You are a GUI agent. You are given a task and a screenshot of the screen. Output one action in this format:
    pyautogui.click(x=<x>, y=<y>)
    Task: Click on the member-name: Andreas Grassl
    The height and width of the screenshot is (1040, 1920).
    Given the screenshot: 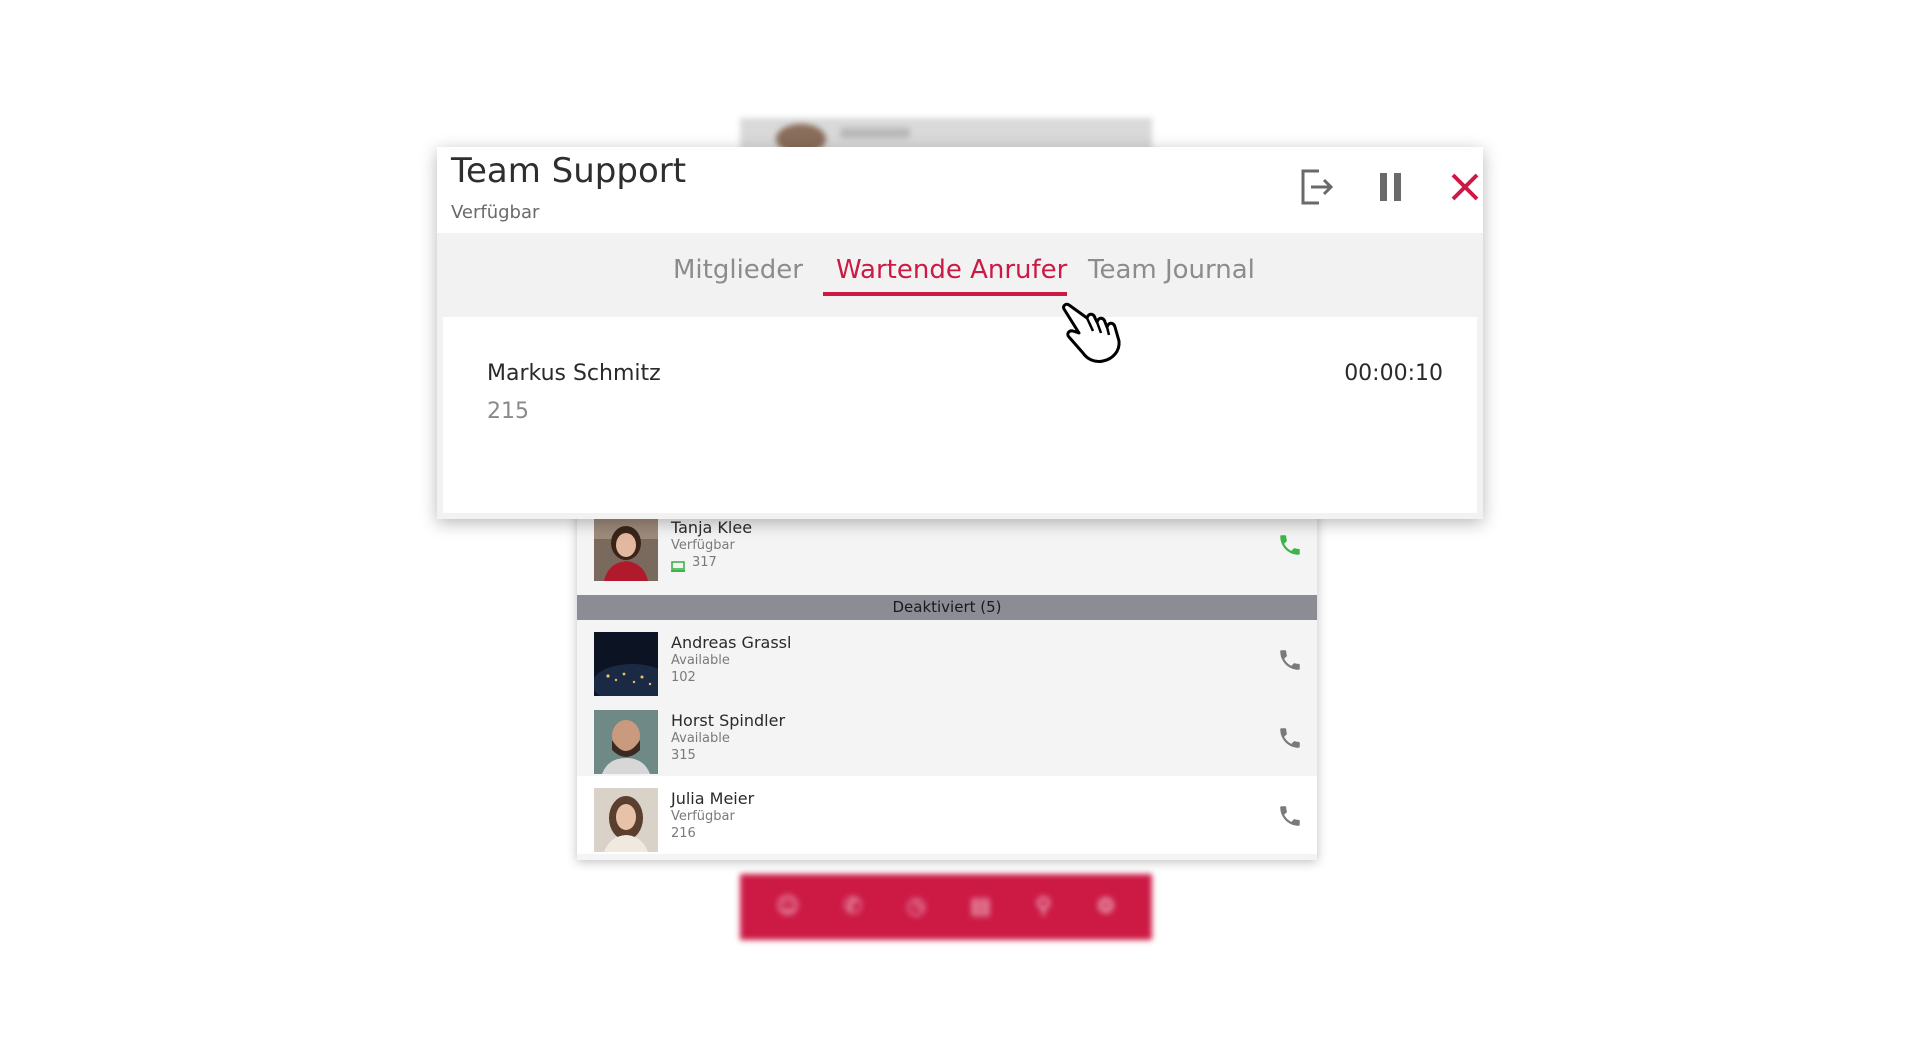 What is the action you would take?
    pyautogui.click(x=731, y=642)
    